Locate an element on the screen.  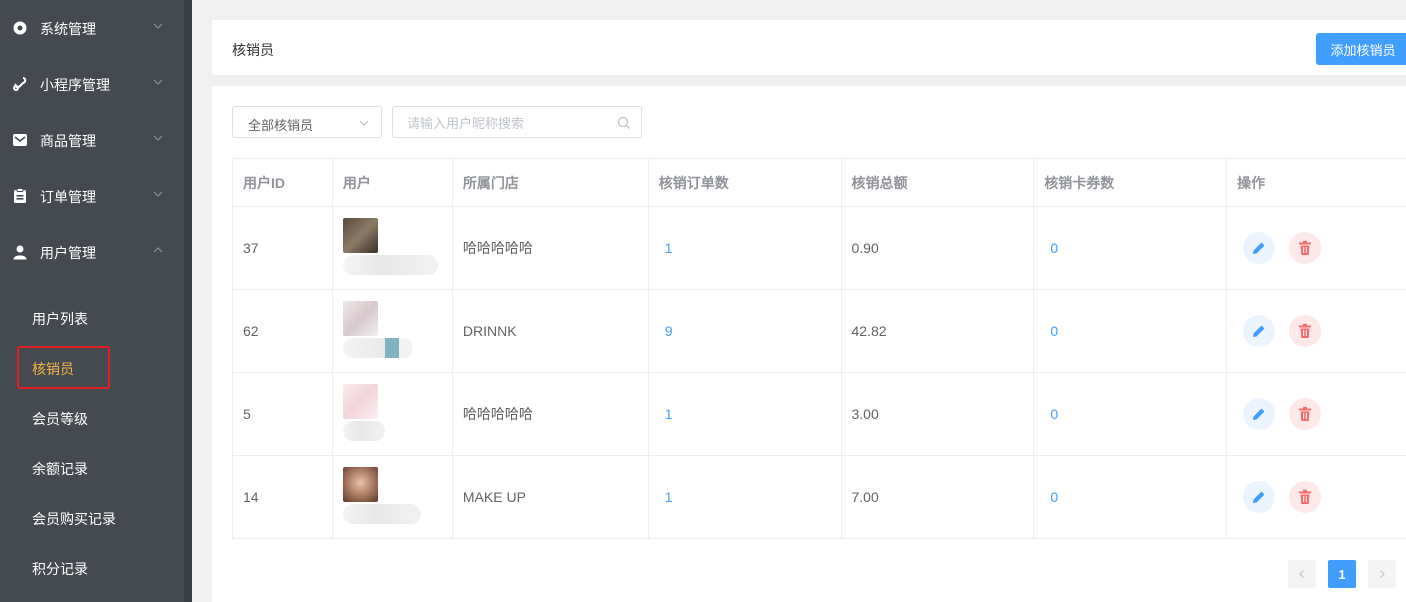
user-id-cell: 14 is located at coordinates (282, 497).